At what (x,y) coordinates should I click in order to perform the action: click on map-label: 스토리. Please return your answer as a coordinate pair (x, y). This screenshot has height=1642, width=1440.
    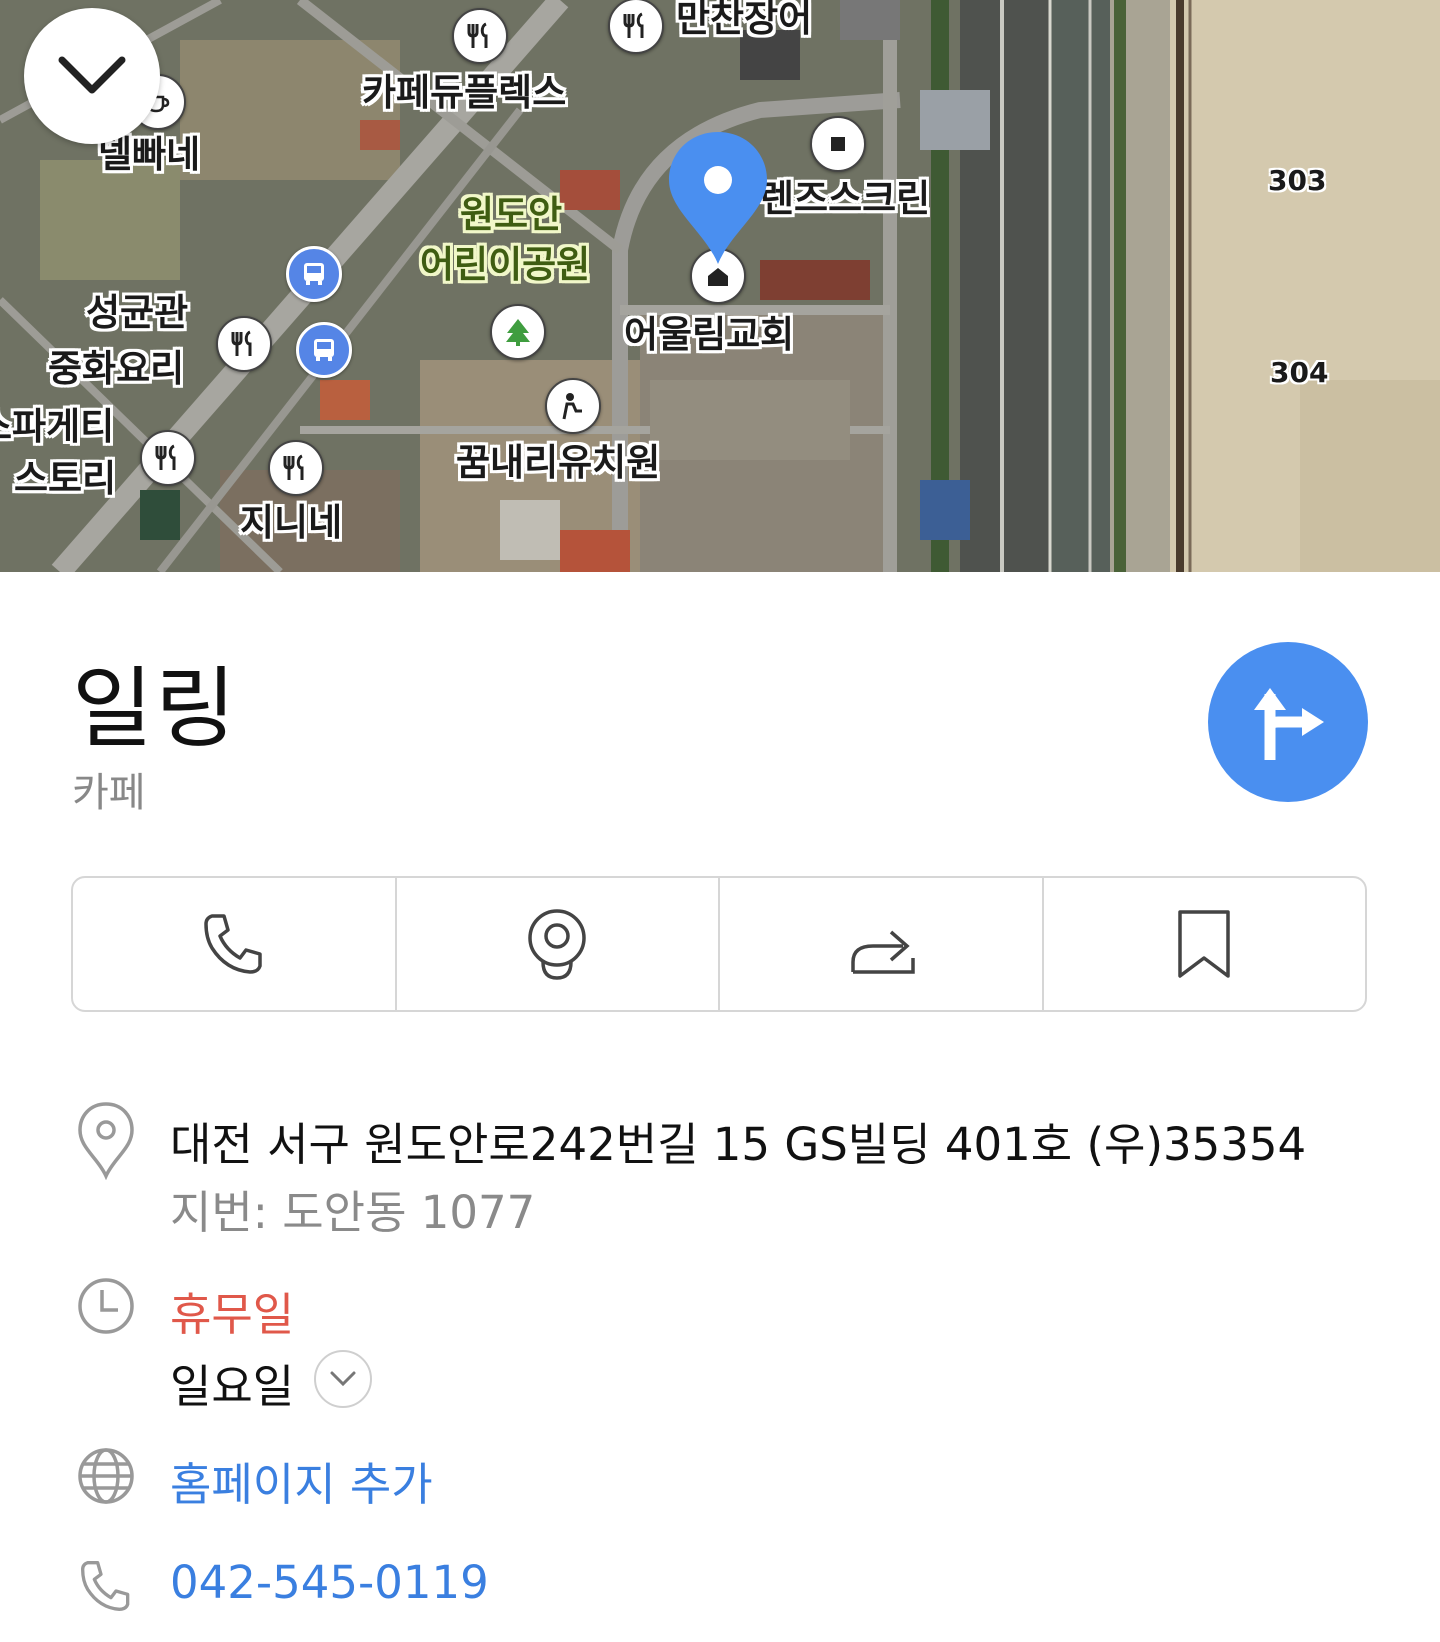
    Looking at the image, I should click on (65, 478).